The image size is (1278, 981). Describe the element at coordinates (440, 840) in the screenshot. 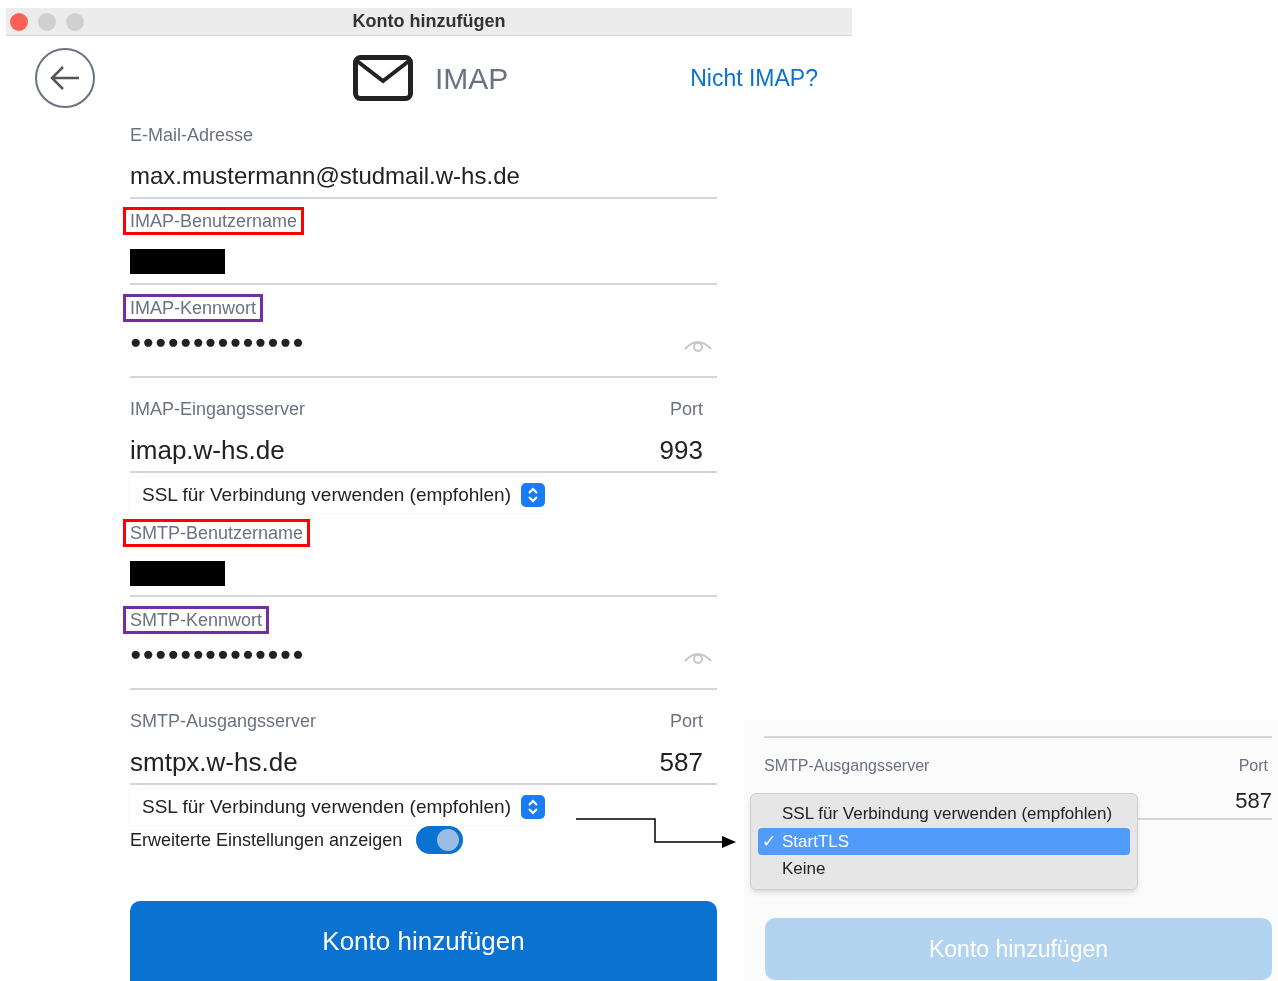

I see `advanced-toggle` at that location.